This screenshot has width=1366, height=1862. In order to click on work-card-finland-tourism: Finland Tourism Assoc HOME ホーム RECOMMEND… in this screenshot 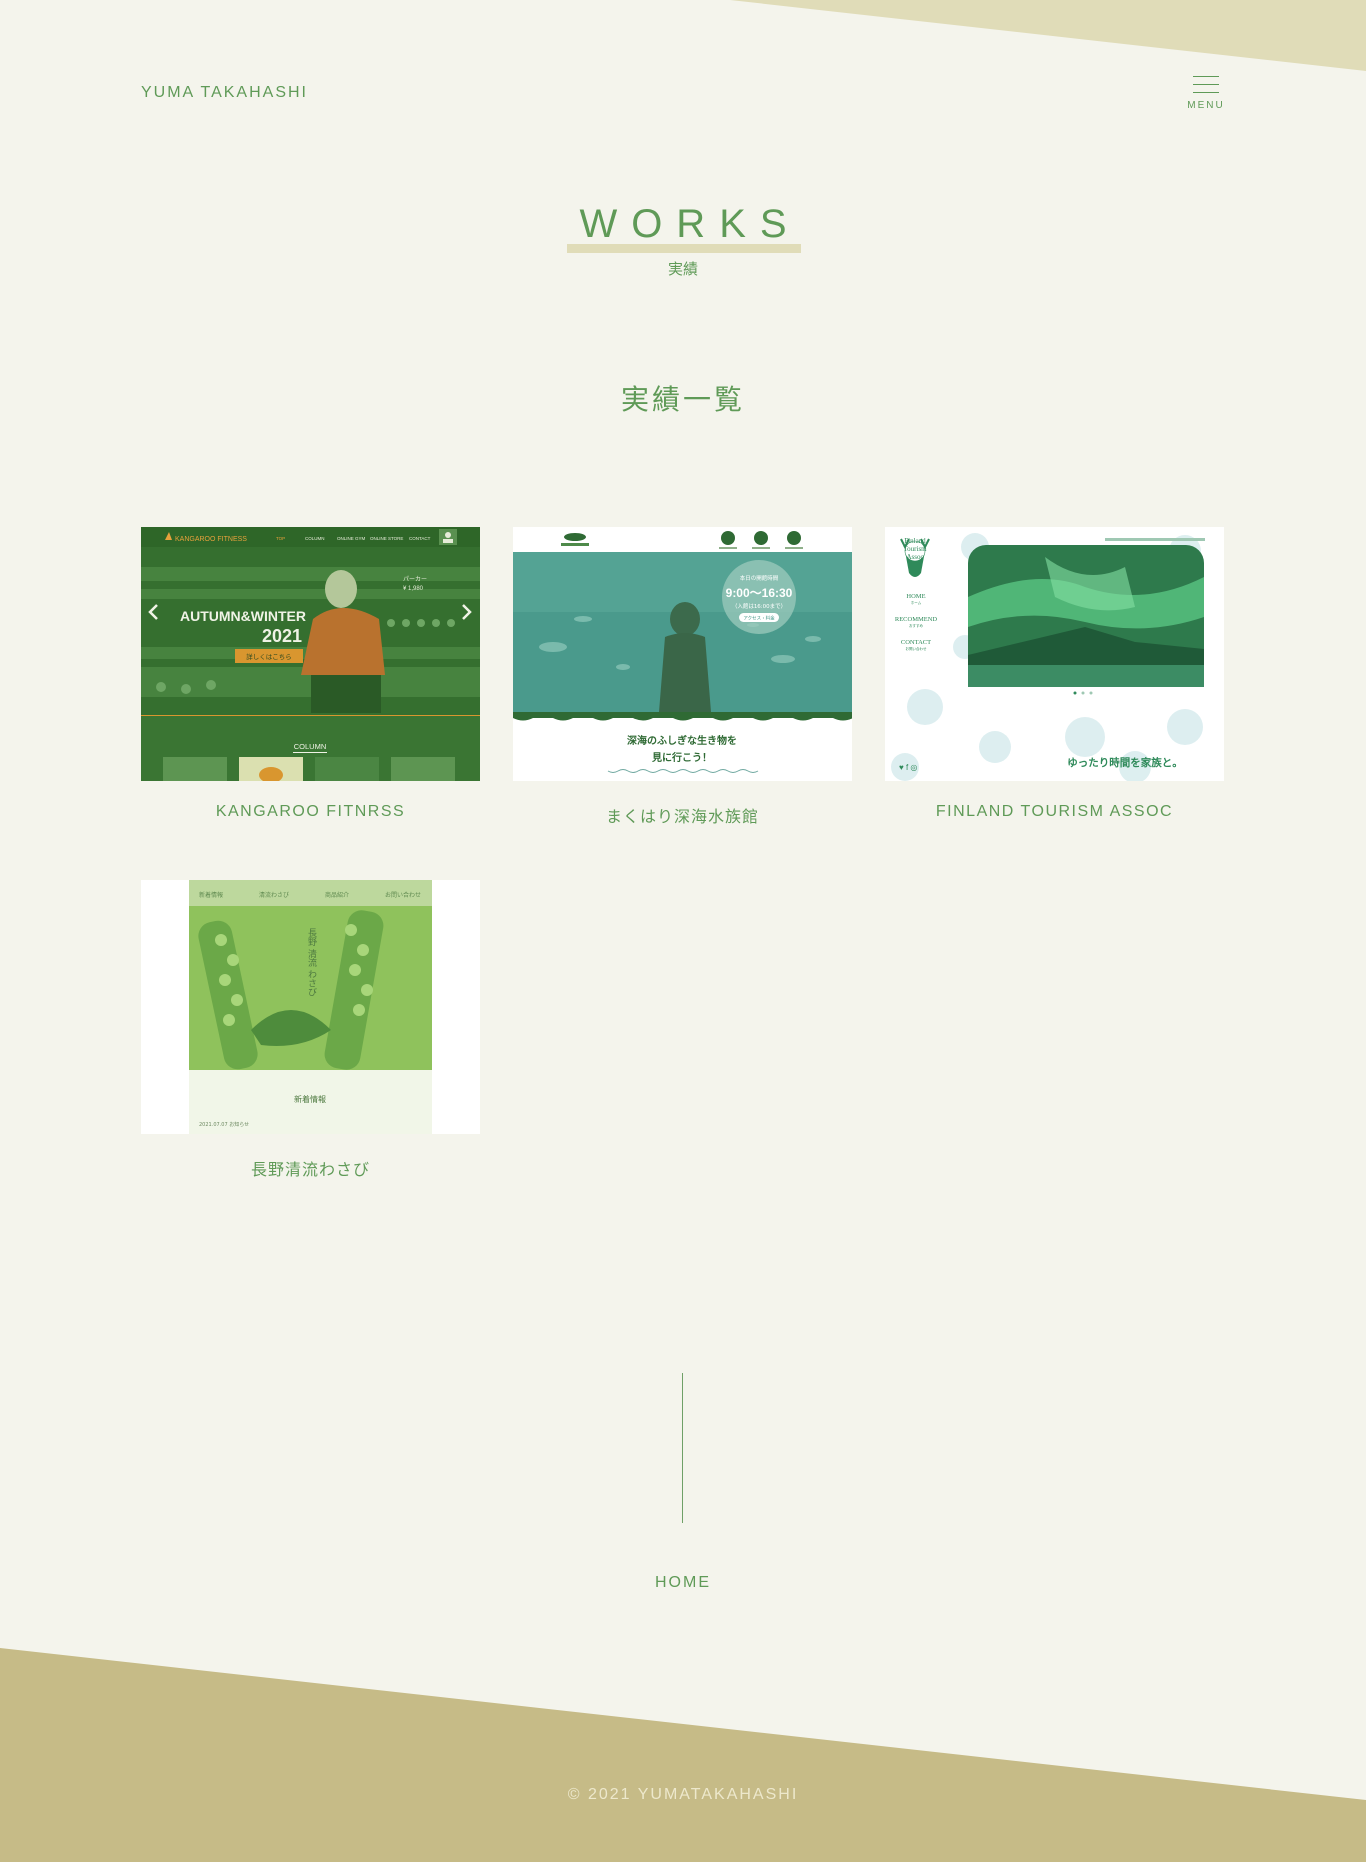, I will do `click(1054, 674)`.